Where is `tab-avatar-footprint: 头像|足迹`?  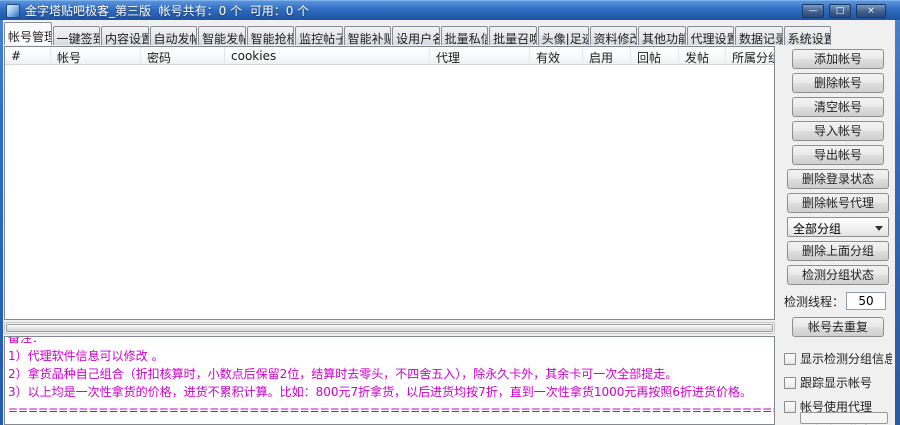 tab-avatar-footprint: 头像|足迹 is located at coordinates (563, 35).